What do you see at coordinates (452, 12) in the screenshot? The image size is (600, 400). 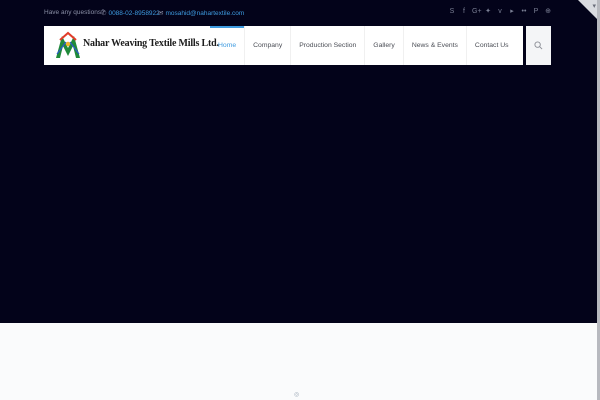 I see `skype-icon: S` at bounding box center [452, 12].